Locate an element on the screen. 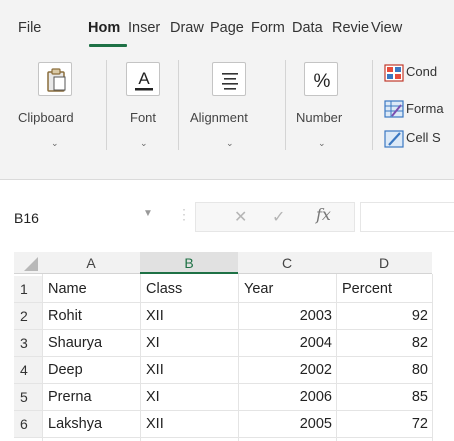 Image resolution: width=454 pixels, height=441 pixels. column-header-b: B is located at coordinates (189, 263).